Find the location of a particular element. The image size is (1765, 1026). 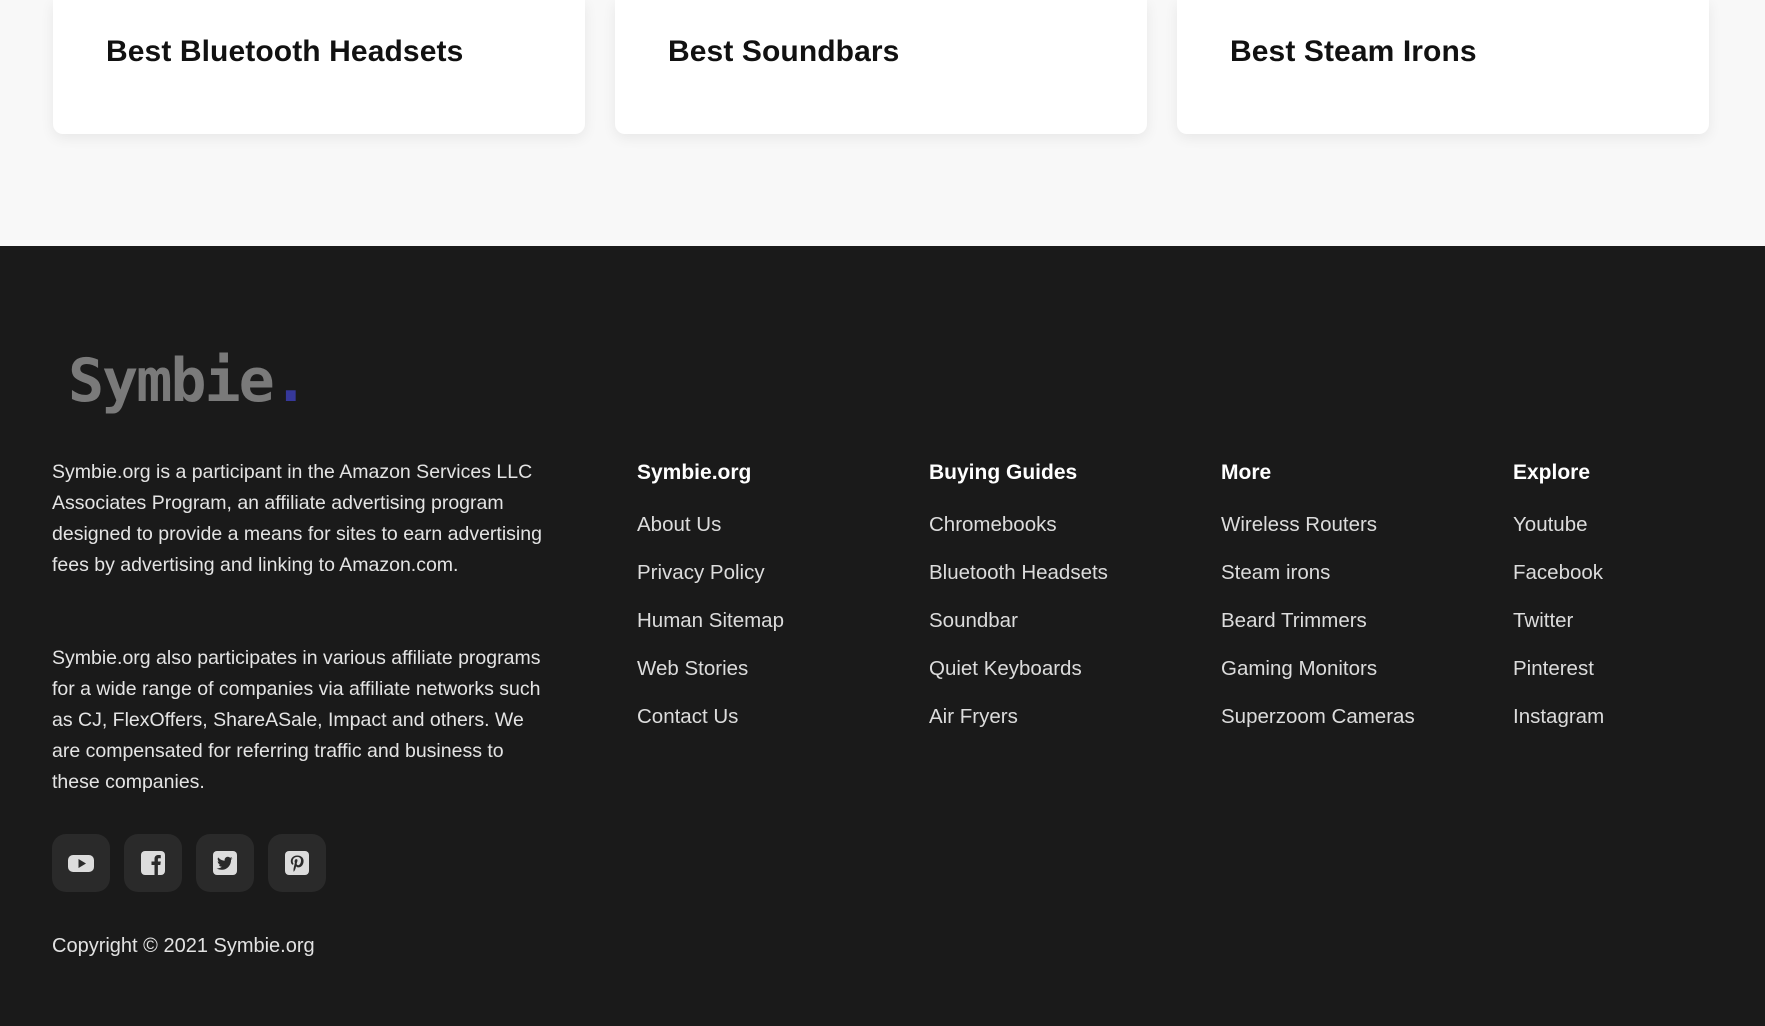

footer-link-steam-irons: Steam irons is located at coordinates (1318, 584).